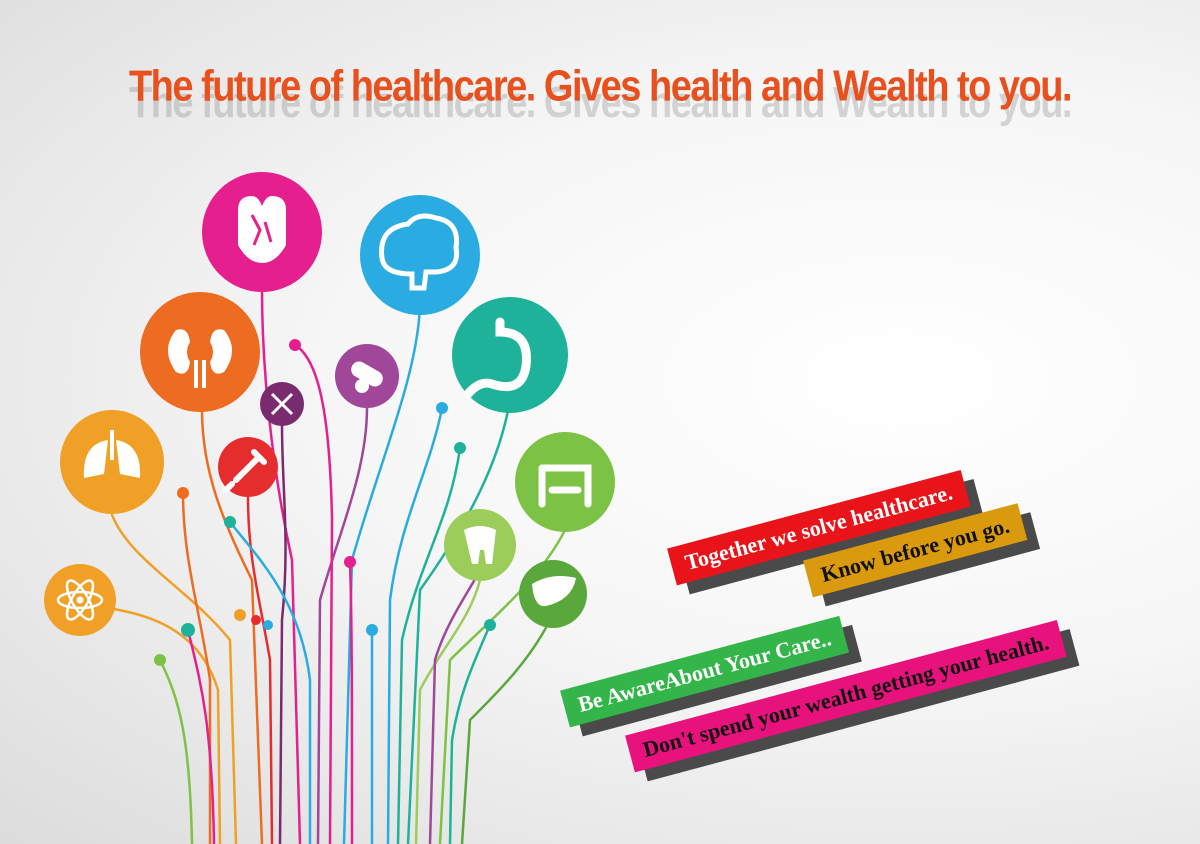 This screenshot has width=1200, height=844. What do you see at coordinates (248, 467) in the screenshot?
I see `syringe-icon` at bounding box center [248, 467].